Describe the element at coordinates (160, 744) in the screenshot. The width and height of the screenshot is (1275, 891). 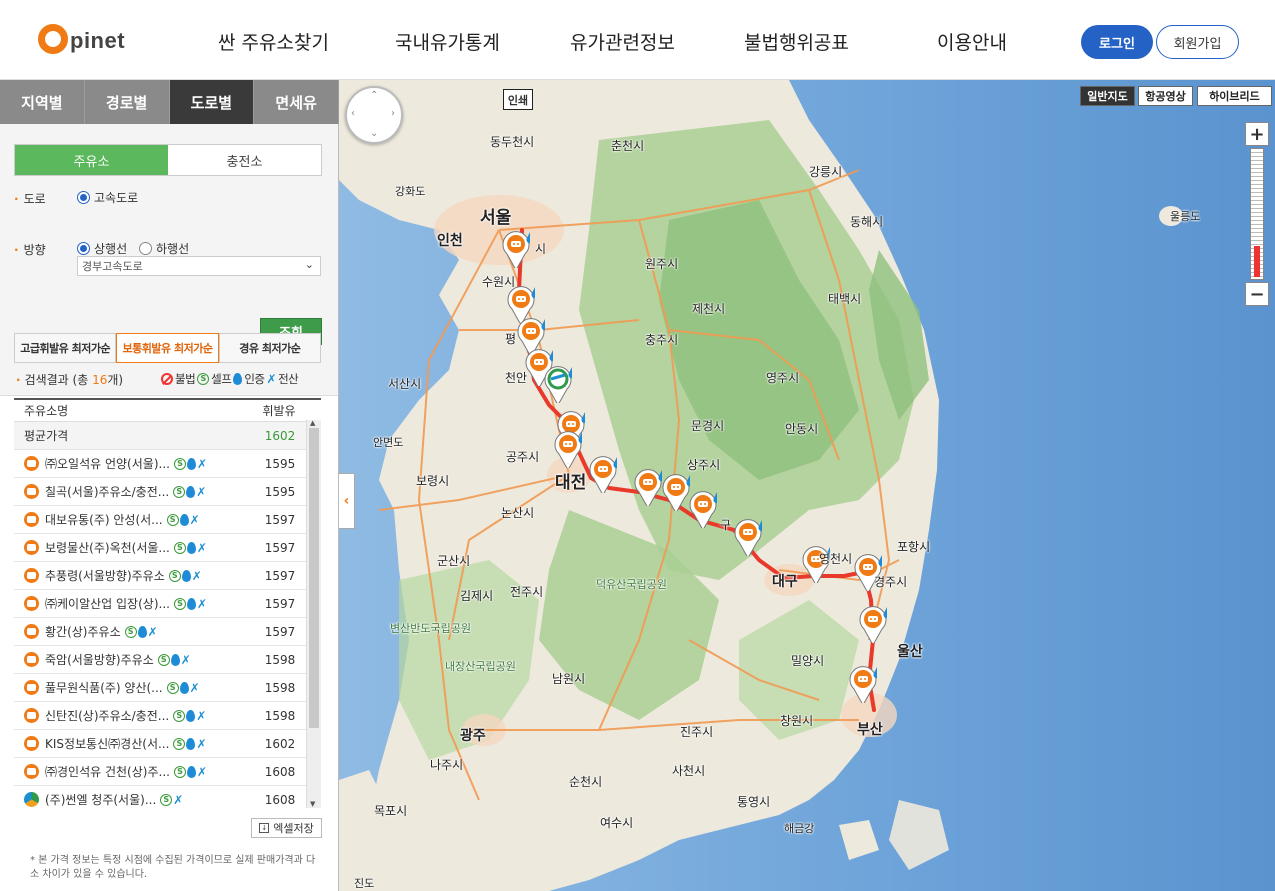
I see `table-row: KIS정보통신㈜경산(서... S ✗ 1602` at that location.